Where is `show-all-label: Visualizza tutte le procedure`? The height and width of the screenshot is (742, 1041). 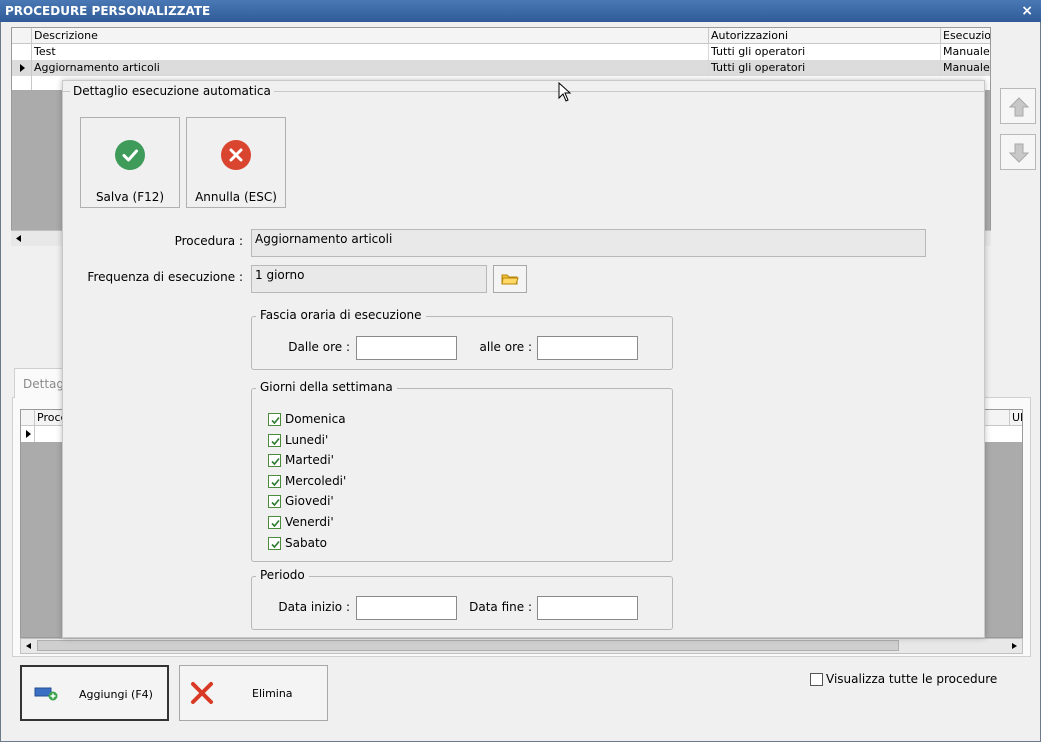 show-all-label: Visualizza tutte le procedure is located at coordinates (911, 679).